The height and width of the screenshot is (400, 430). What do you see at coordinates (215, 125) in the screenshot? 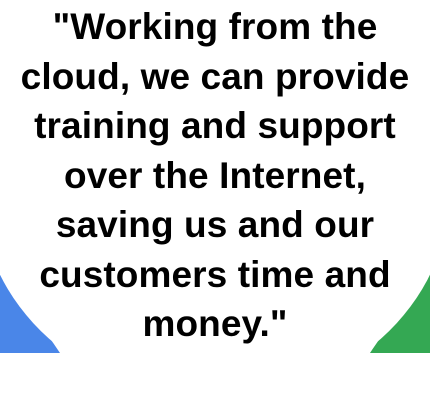
I see `quote-line-3: training and support` at bounding box center [215, 125].